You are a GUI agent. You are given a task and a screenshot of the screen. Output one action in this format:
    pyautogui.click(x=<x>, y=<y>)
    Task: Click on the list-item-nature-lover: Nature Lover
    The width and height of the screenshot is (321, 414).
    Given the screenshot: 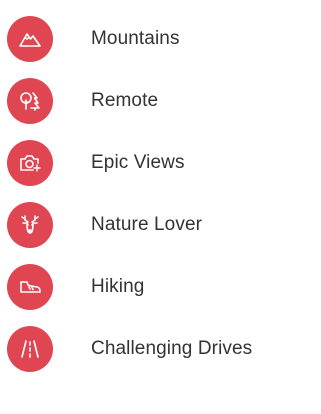 What is the action you would take?
    pyautogui.click(x=160, y=225)
    